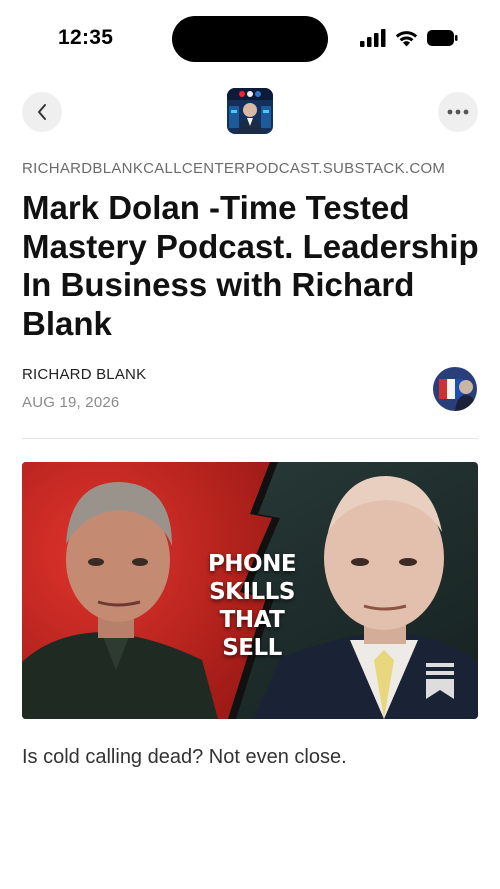 The image size is (500, 889). I want to click on dynamic-island, so click(250, 39).